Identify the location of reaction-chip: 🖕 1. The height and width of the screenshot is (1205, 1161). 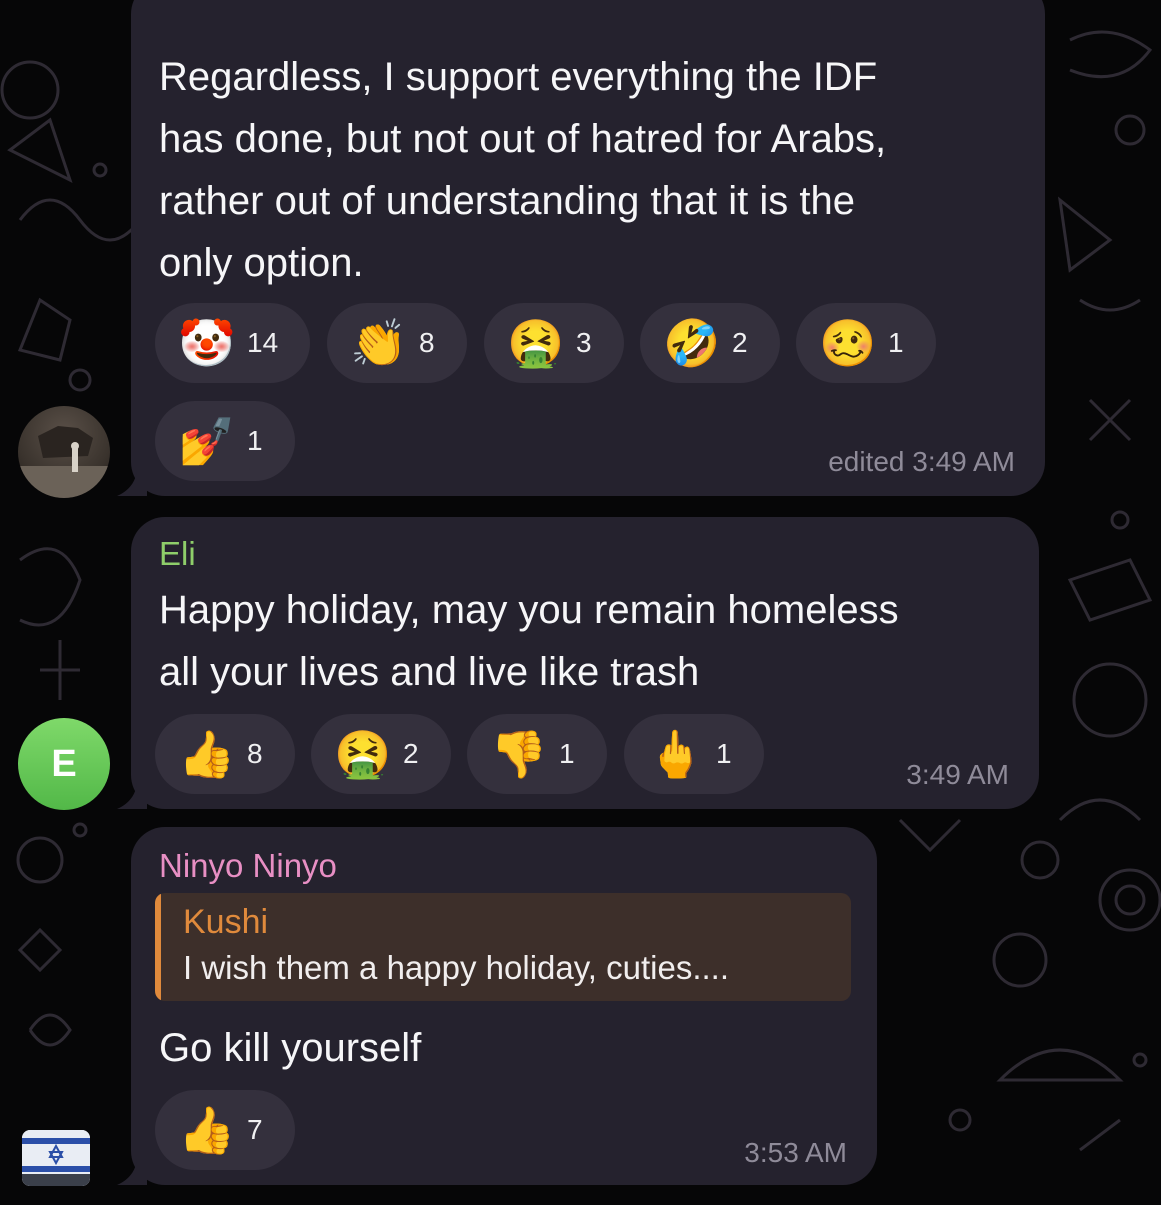
(694, 754).